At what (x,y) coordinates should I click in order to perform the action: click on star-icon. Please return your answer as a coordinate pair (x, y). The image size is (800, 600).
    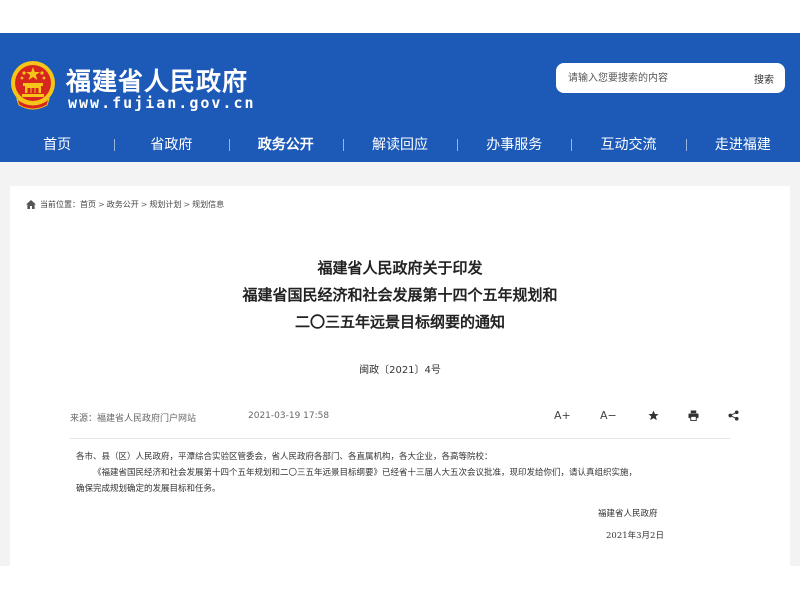
    Looking at the image, I should click on (653, 414).